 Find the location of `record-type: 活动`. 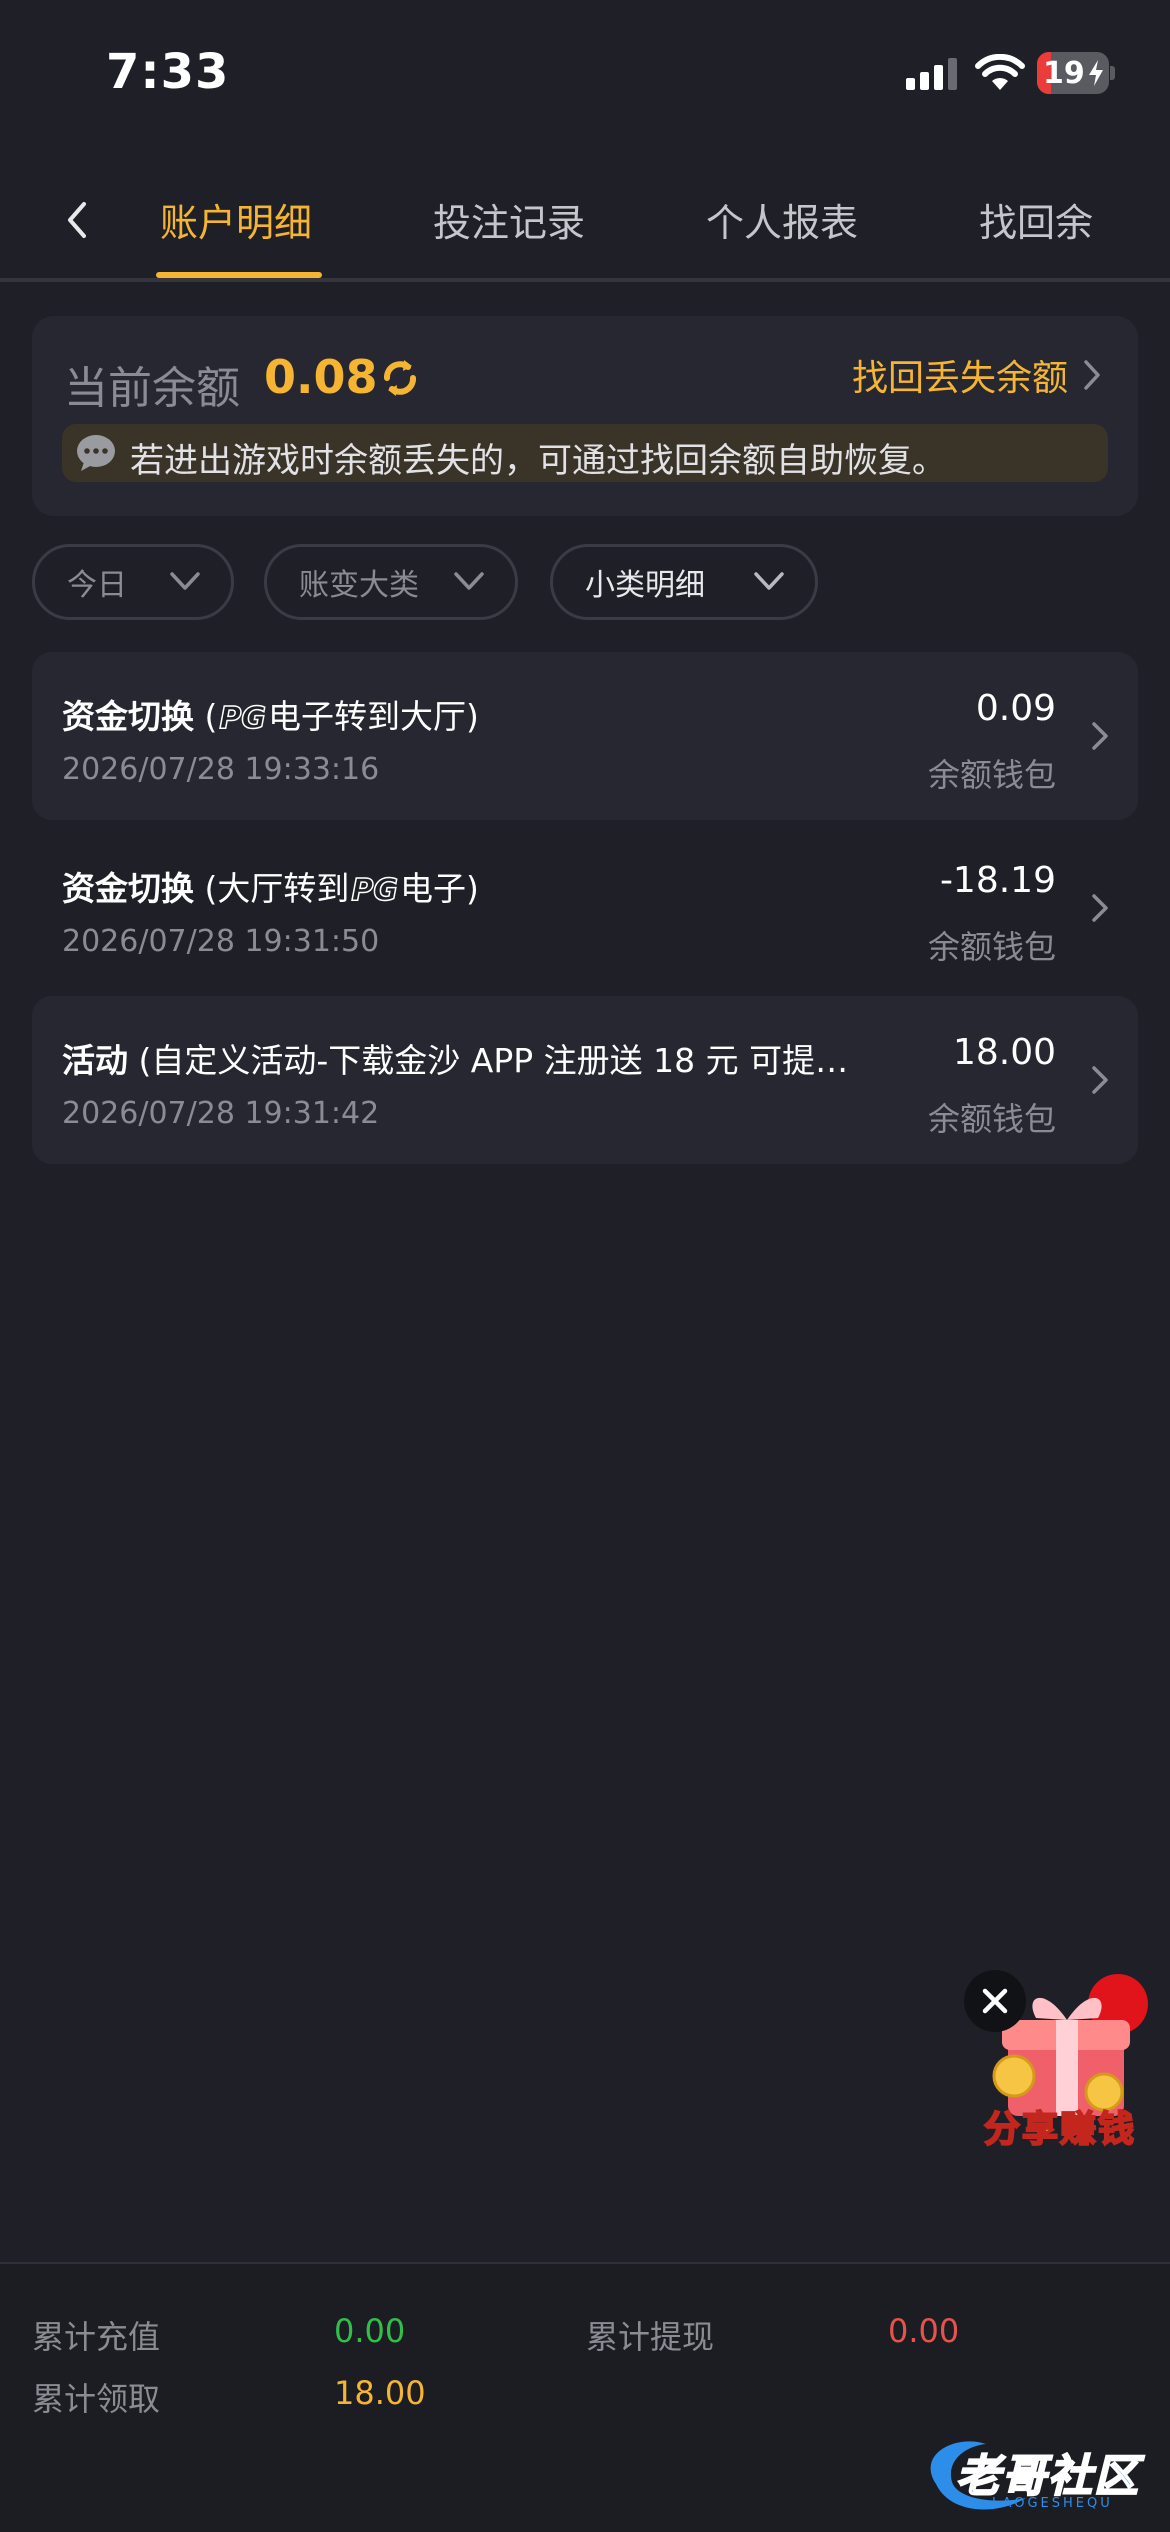

record-type: 活动 is located at coordinates (95, 1060).